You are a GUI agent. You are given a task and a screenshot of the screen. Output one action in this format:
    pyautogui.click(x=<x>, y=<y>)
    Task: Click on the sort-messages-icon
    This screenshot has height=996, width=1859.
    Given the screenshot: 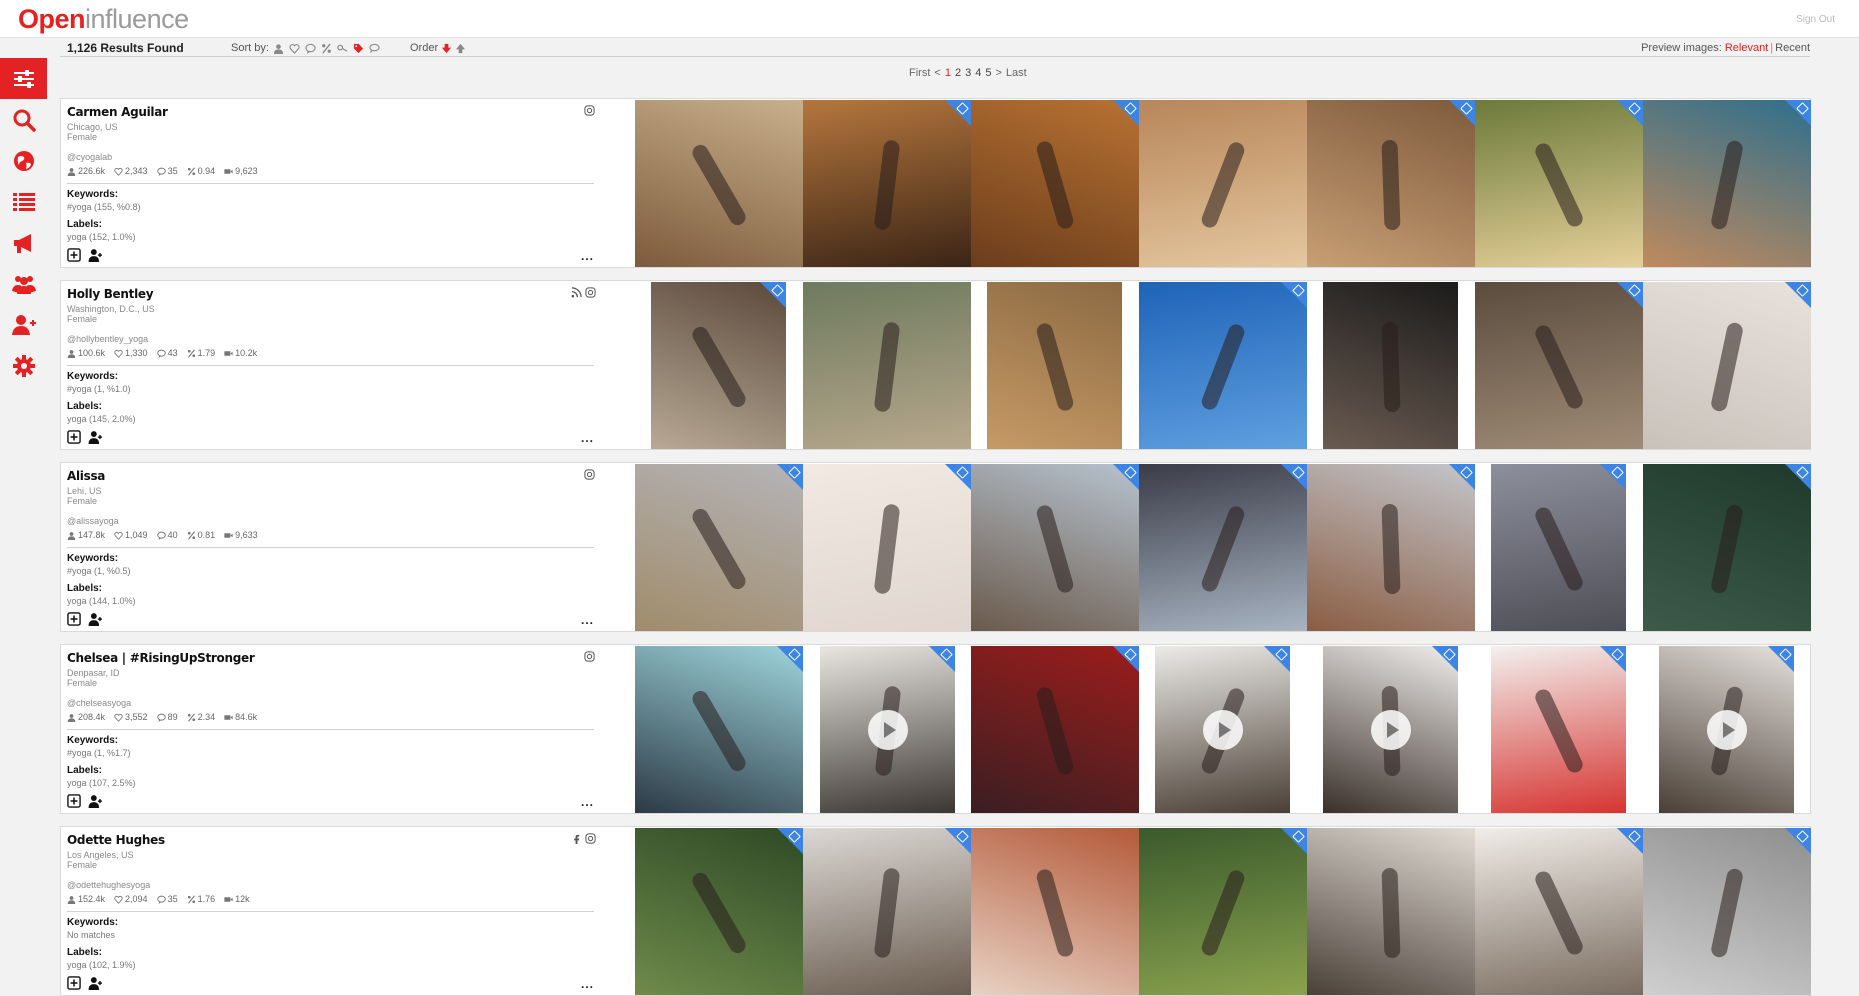 What is the action you would take?
    pyautogui.click(x=375, y=48)
    